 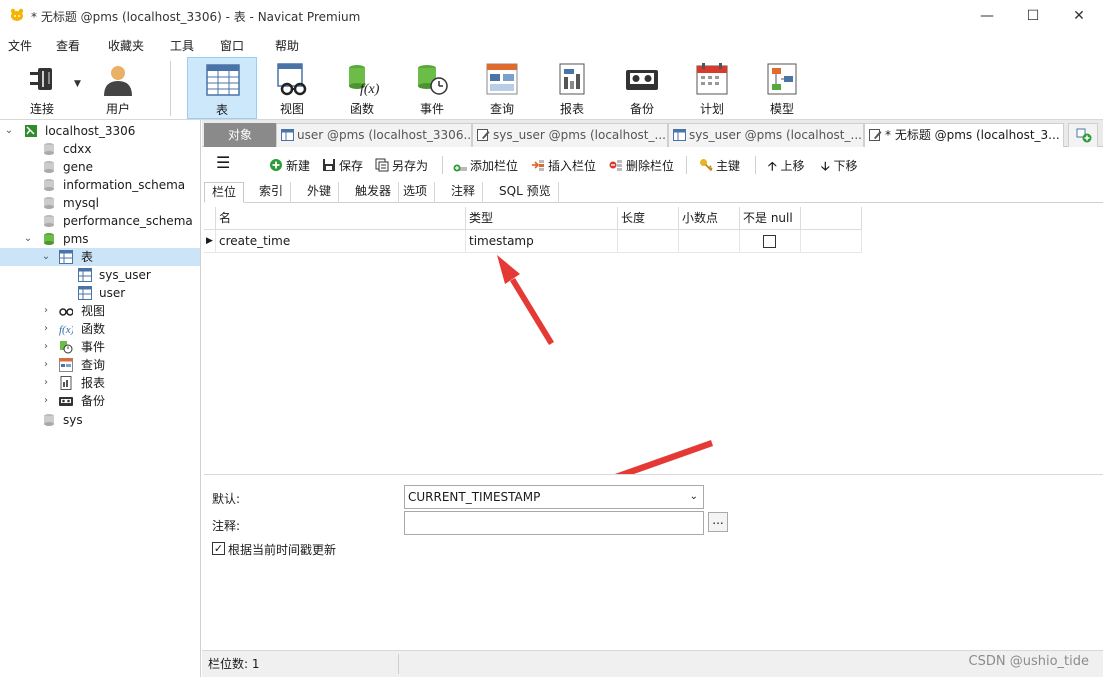 What do you see at coordinates (329, 165) in the screenshot?
I see `save-icon` at bounding box center [329, 165].